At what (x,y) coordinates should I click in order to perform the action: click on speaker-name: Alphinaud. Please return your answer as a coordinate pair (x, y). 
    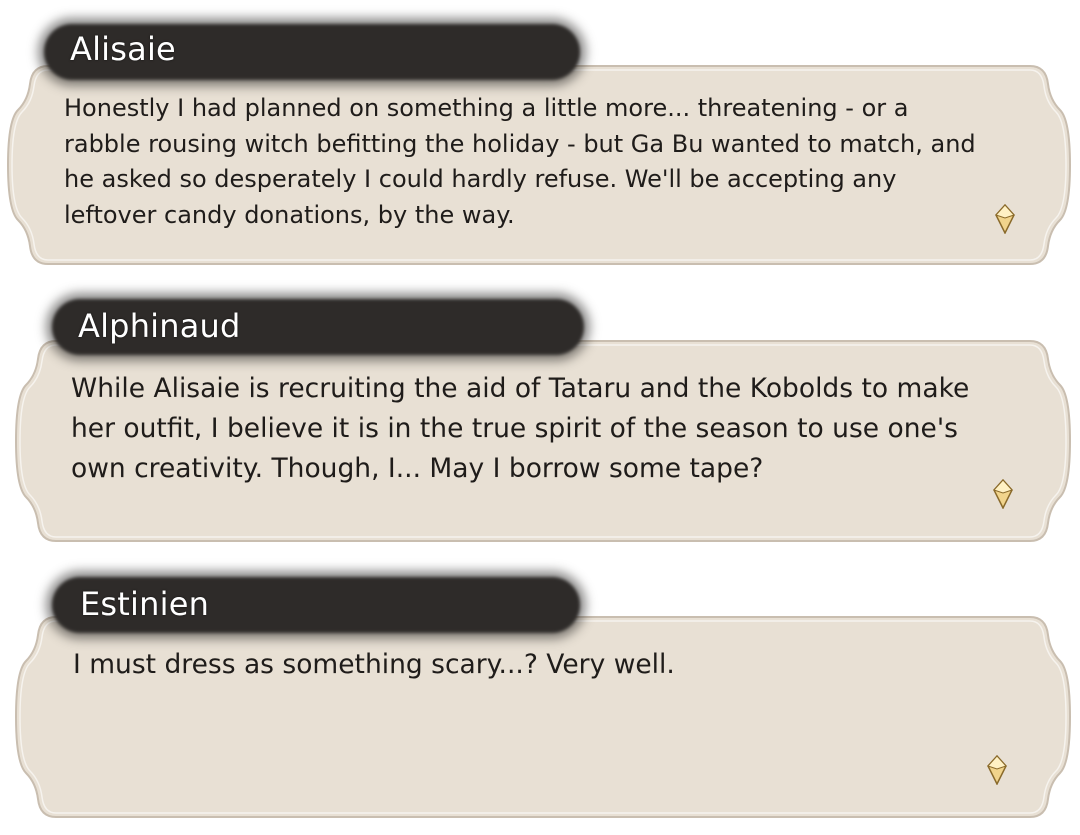
    Looking at the image, I should click on (159, 326).